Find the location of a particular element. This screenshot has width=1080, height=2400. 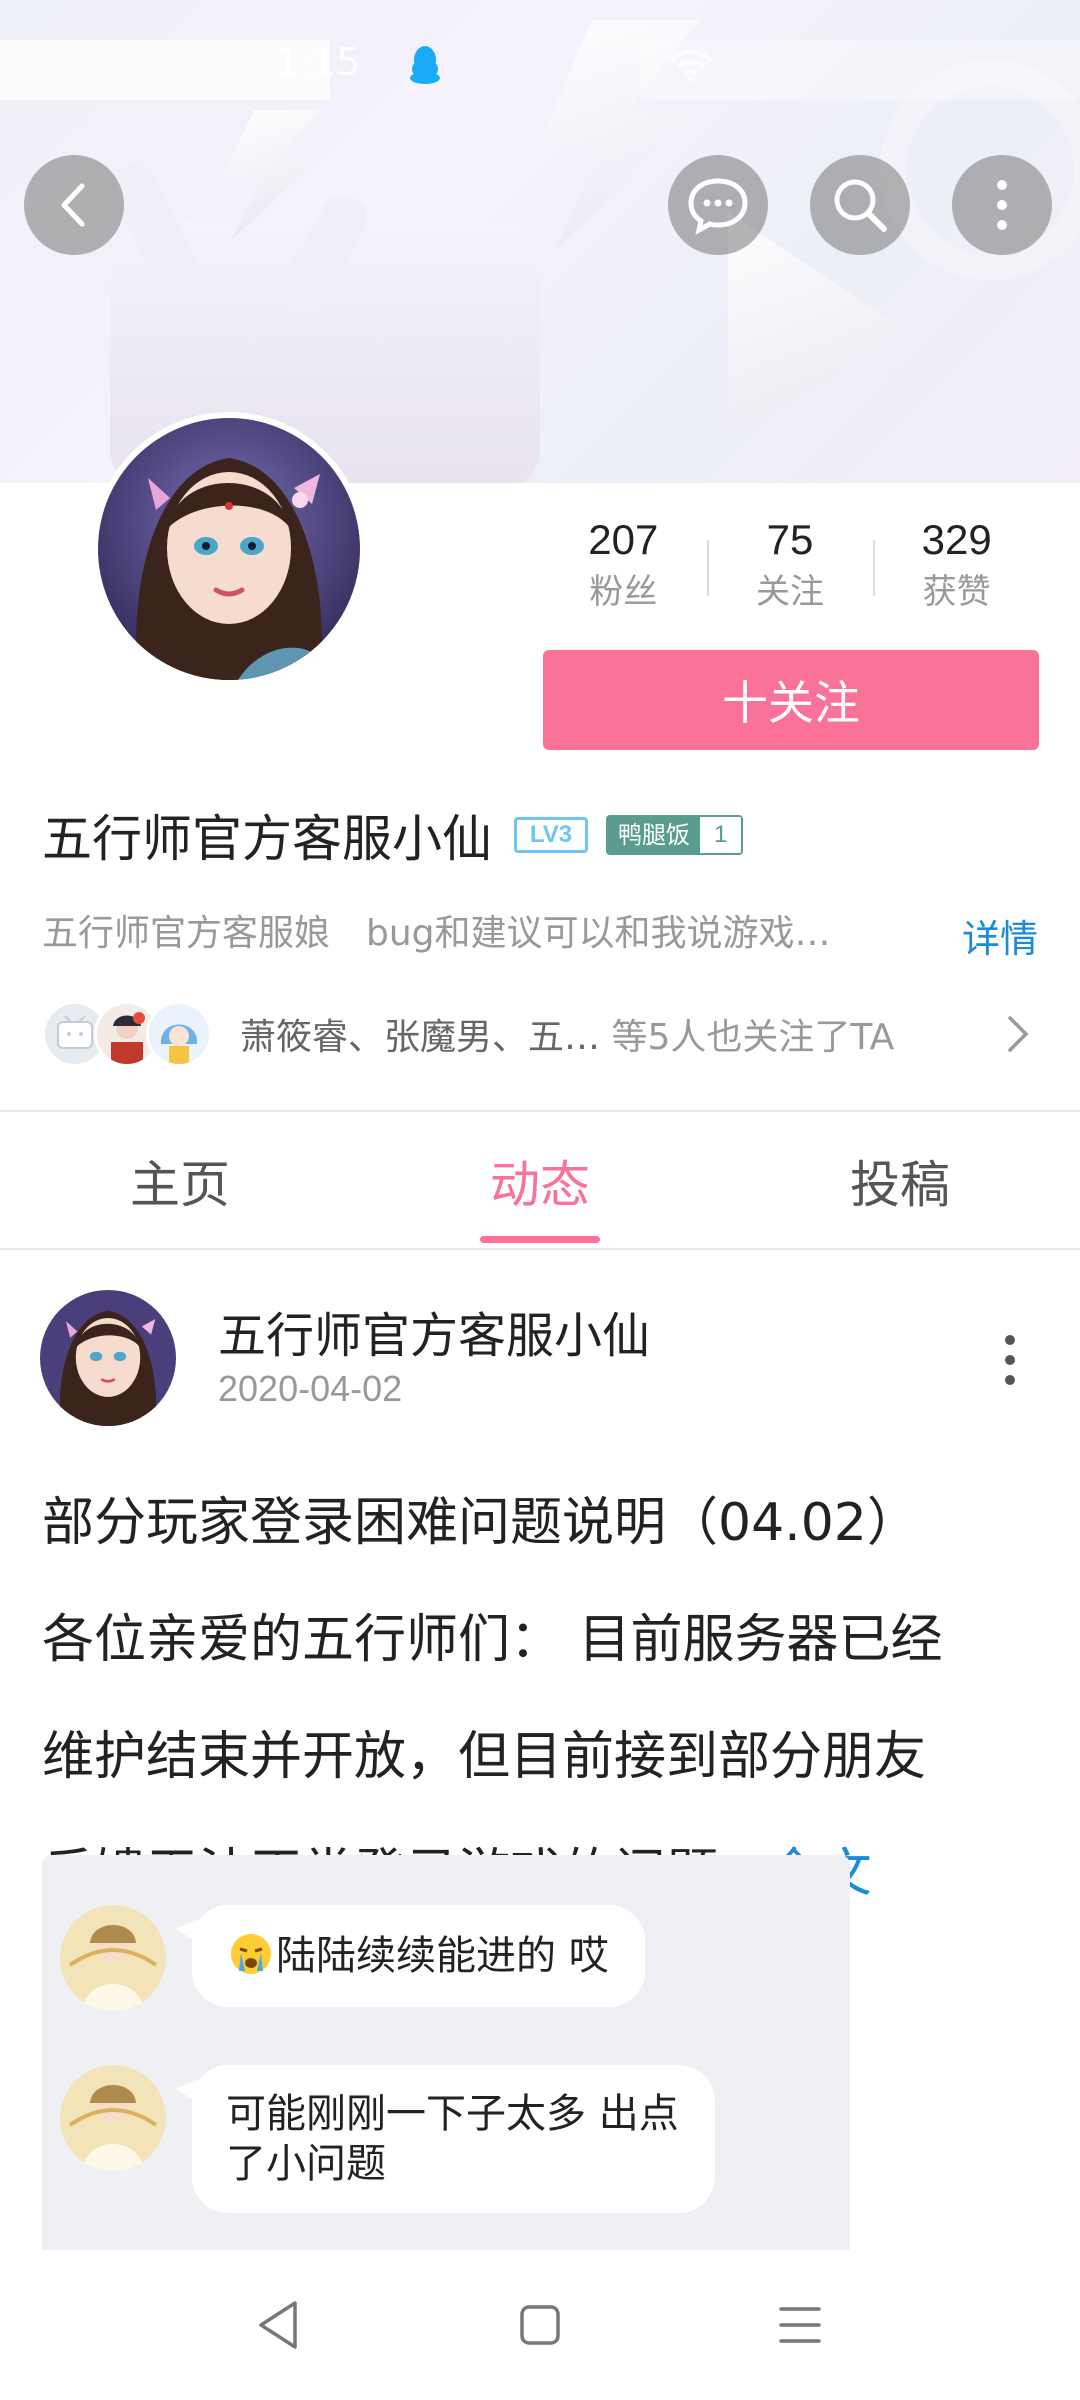

sign-row: 五行师官方客服娘 bug和建议可以和我说游戏… 详情 is located at coordinates (542, 931).